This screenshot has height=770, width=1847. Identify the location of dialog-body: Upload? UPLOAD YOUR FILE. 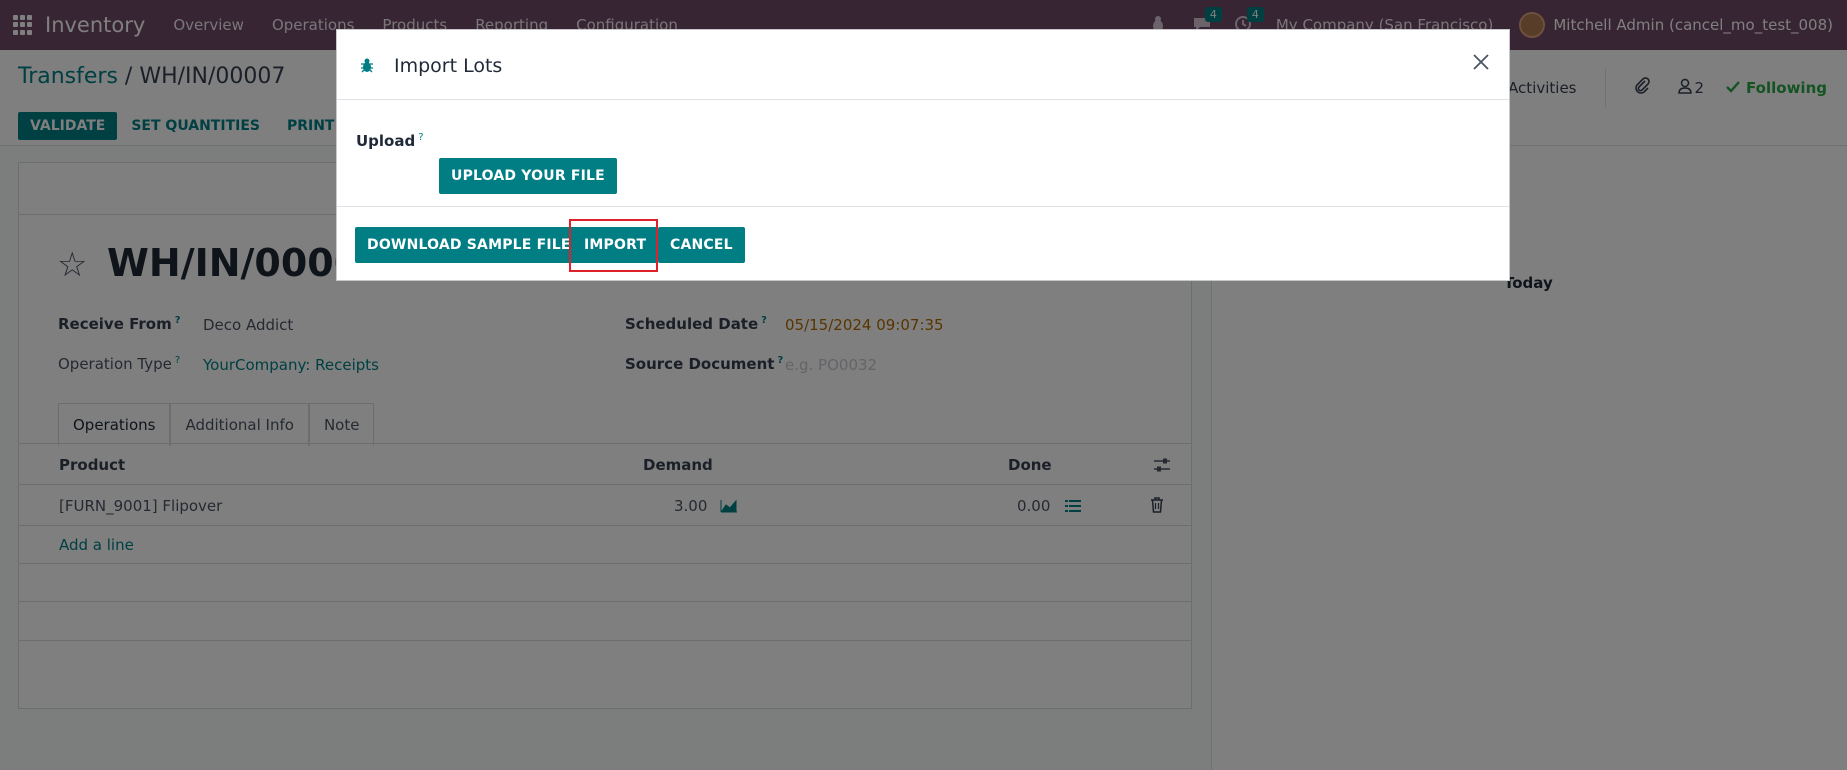
(923, 153).